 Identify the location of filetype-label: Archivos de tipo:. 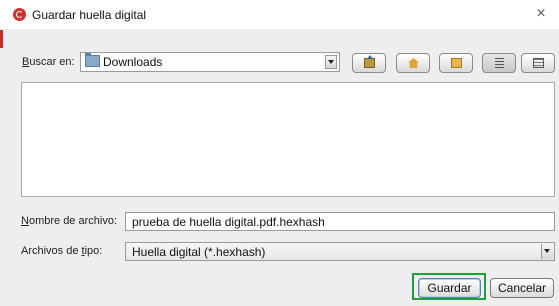
(61, 251).